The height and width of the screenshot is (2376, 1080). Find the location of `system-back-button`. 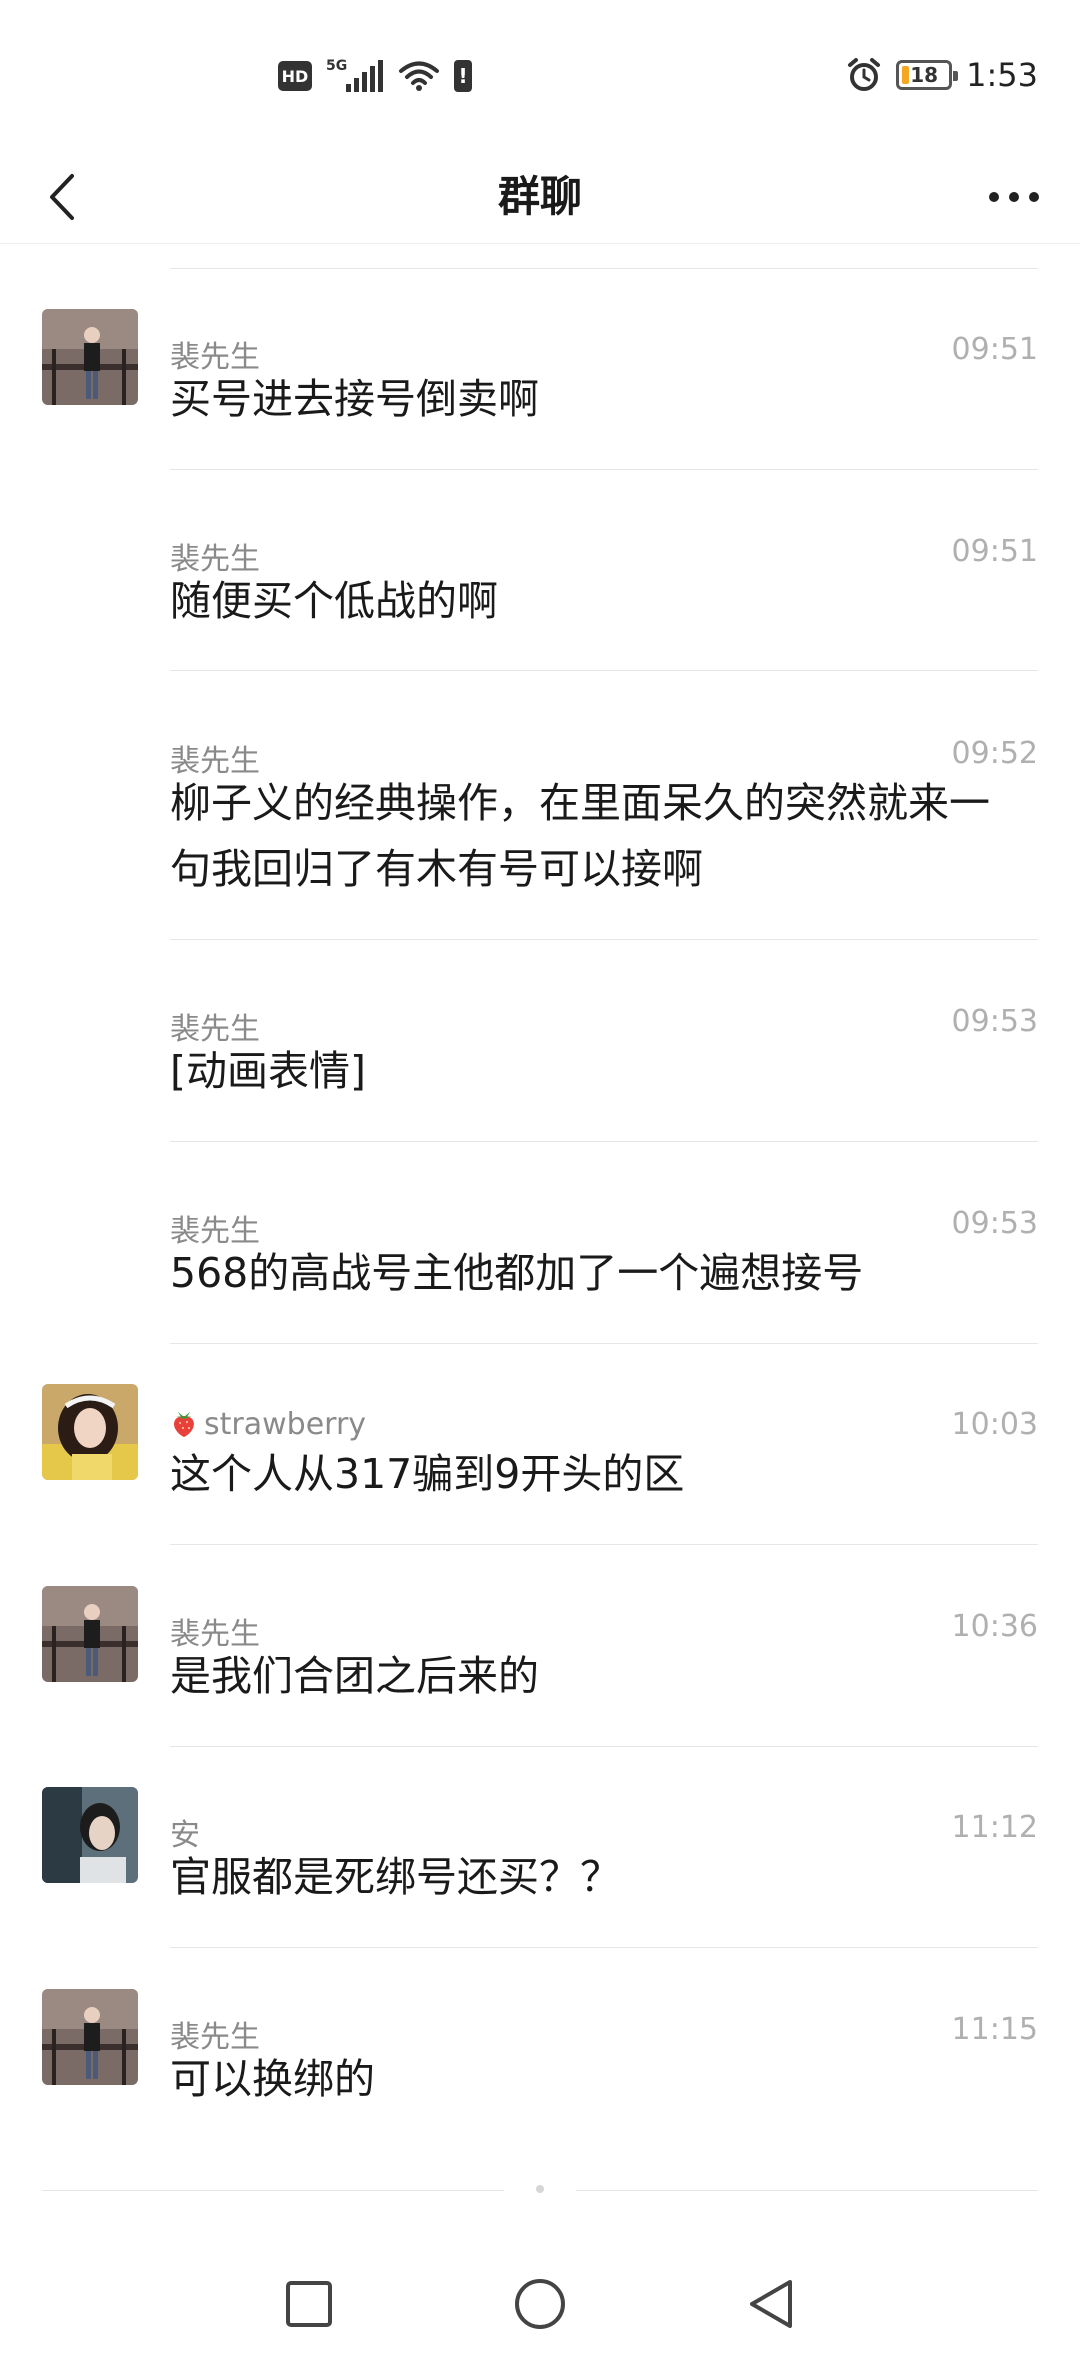

system-back-button is located at coordinates (771, 2304).